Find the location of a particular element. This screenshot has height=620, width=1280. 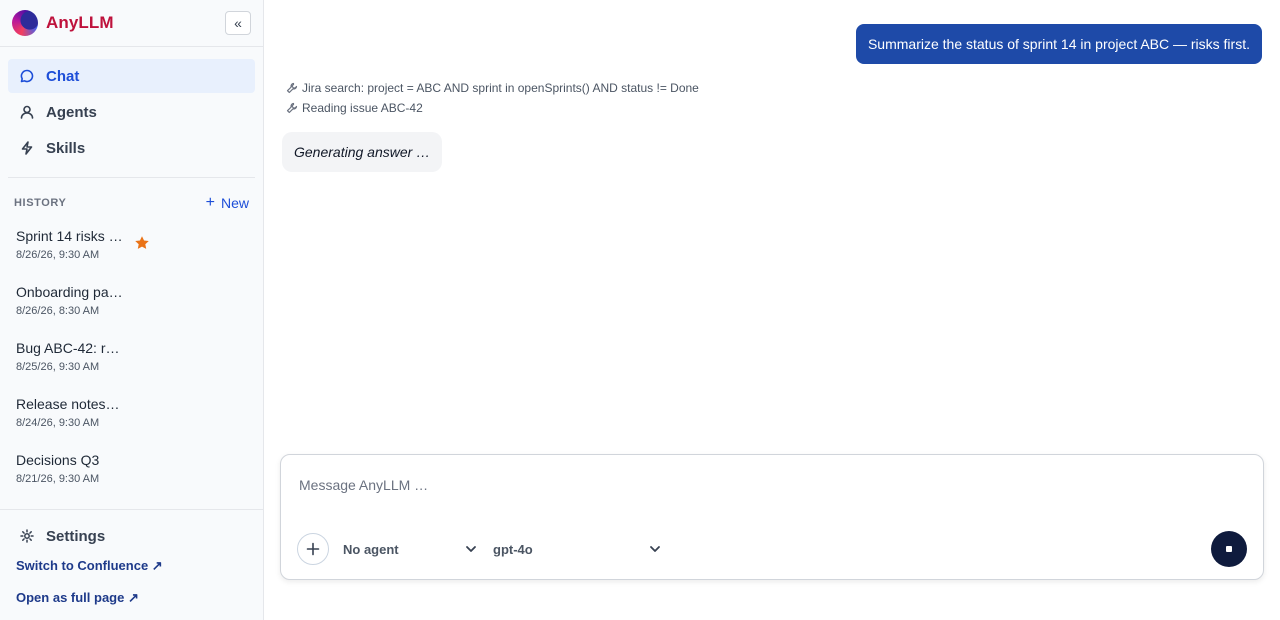

settings-button: Settings is located at coordinates (131, 536).